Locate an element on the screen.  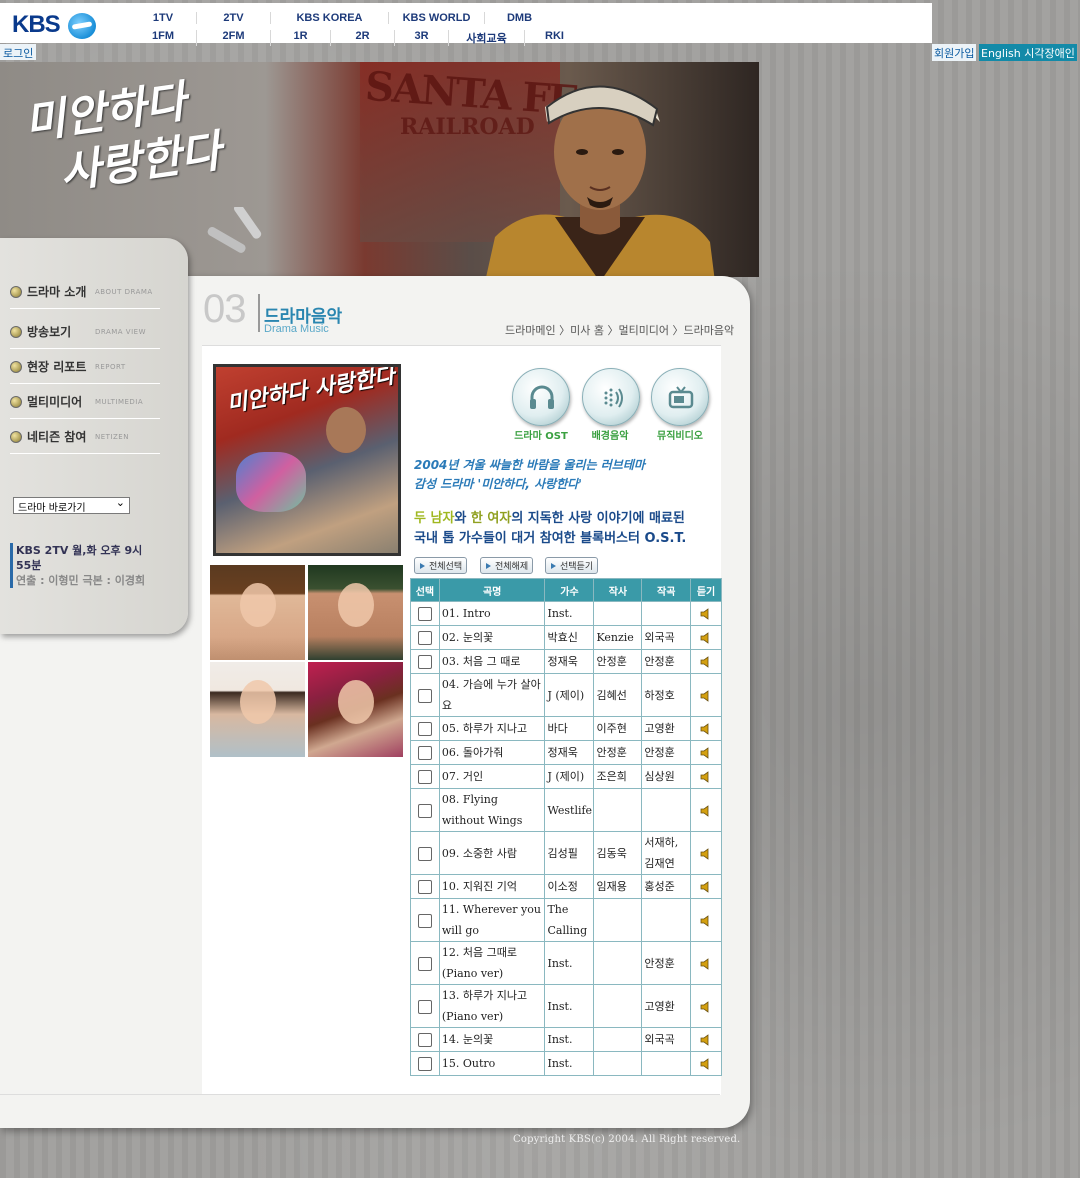
menu-item-netizen: 네티즌 참여 NETIZEN is located at coordinates (85, 437).